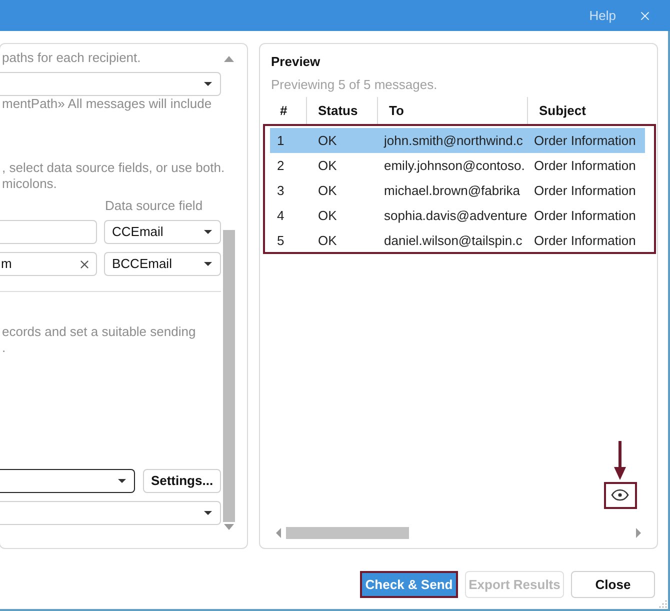  Describe the element at coordinates (613, 584) in the screenshot. I see `dialog-button: Close` at that location.